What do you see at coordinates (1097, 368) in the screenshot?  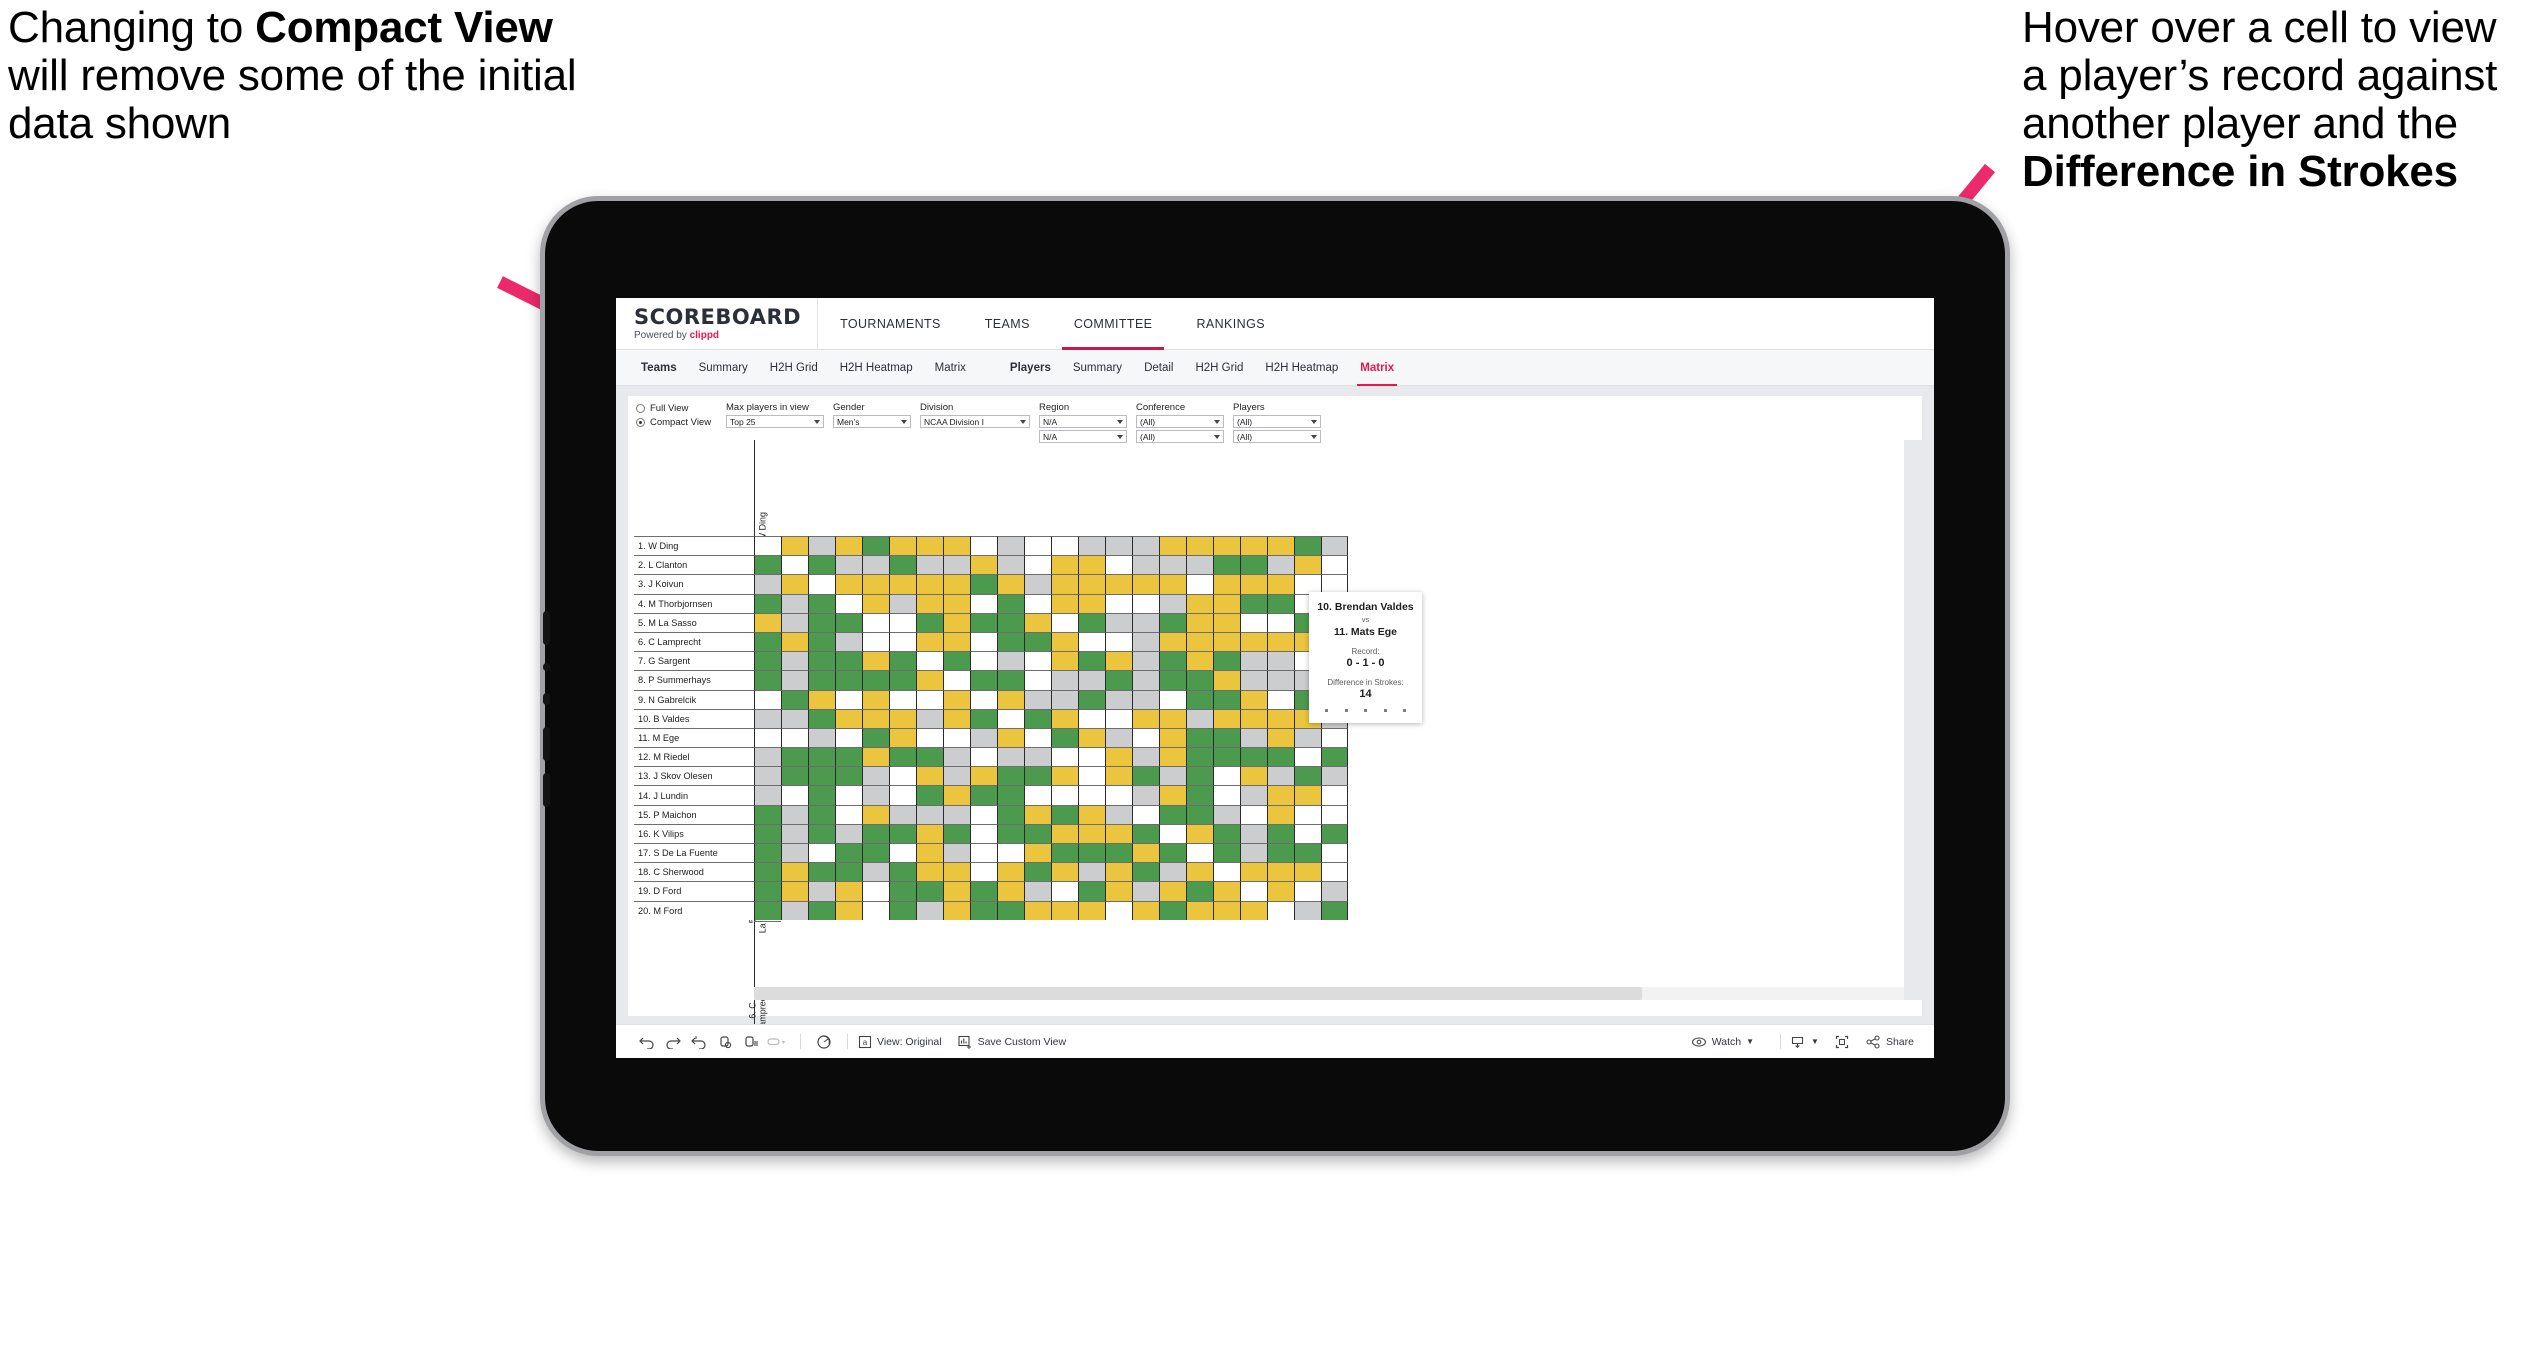 I see `sub-nav-item-summary: Summary` at bounding box center [1097, 368].